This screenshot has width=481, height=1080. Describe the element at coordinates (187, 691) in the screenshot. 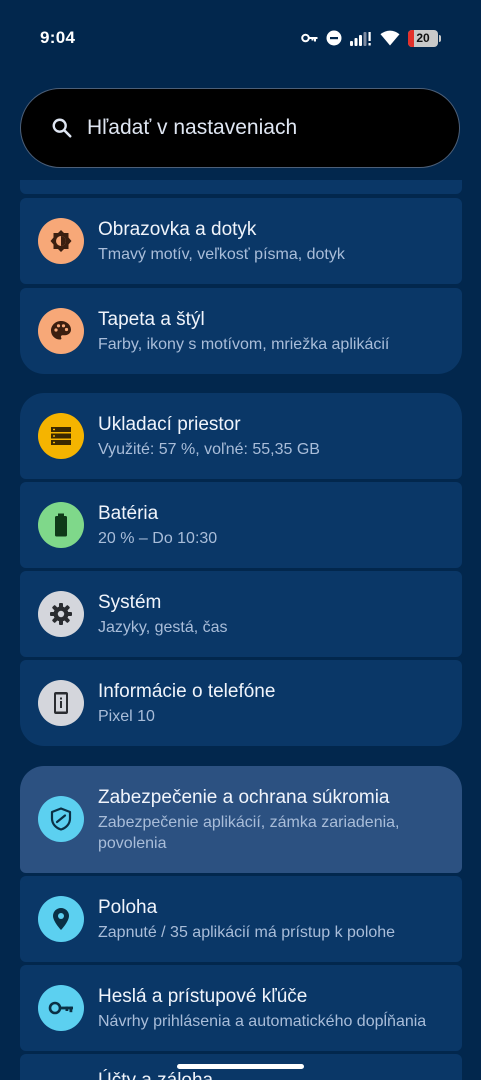

I see `settings-item-title: Informácie o telefóne` at that location.